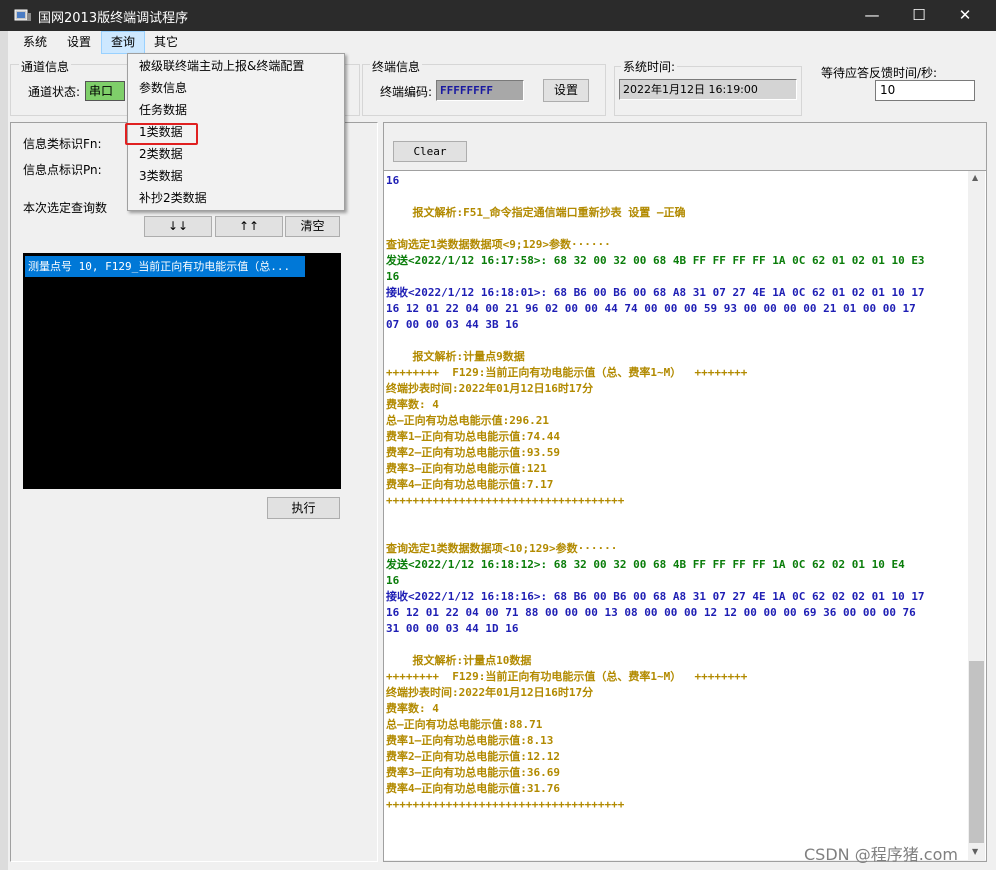 Image resolution: width=996 pixels, height=870 pixels. Describe the element at coordinates (312, 226) in the screenshot. I see `clear-selection-button: 清空` at that location.